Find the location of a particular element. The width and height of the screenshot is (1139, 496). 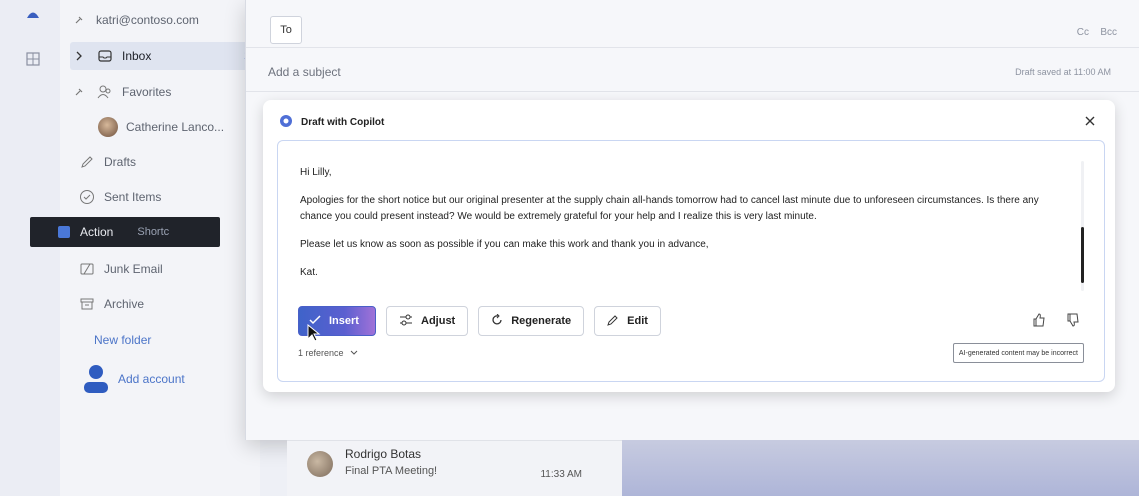

action-label: Action is located at coordinates (97, 232).